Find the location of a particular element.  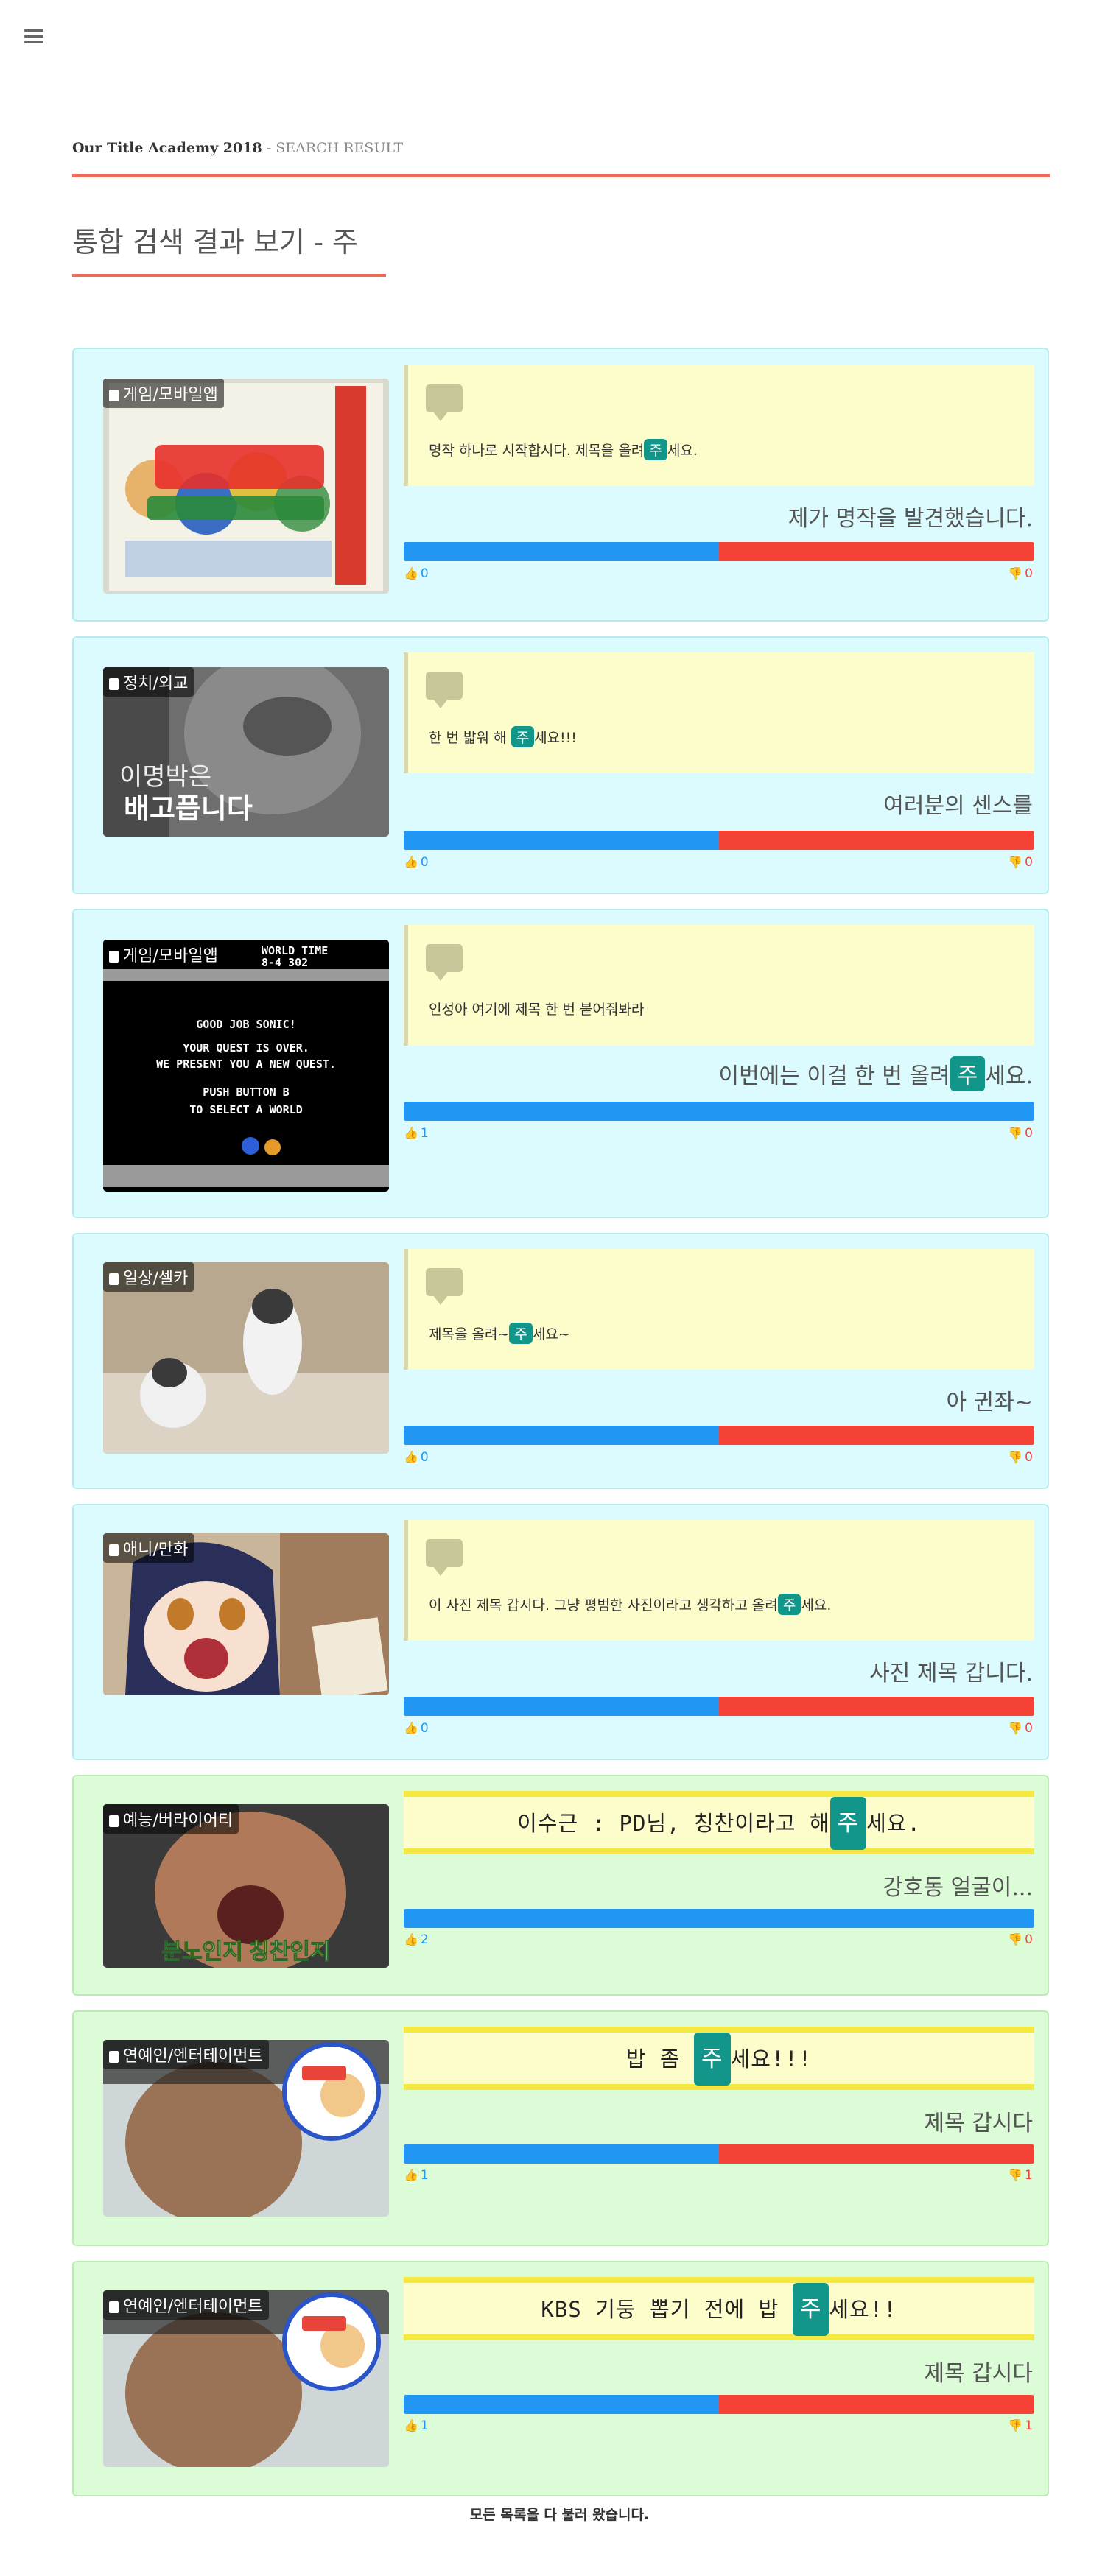

brand-link: Our Title Academy 2018 is located at coordinates (167, 148).